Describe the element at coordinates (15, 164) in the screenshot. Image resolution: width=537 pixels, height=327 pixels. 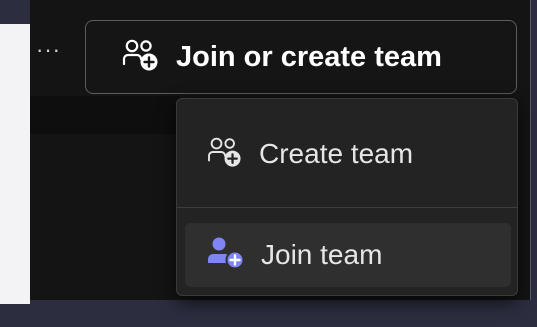
I see `left-content-panel` at that location.